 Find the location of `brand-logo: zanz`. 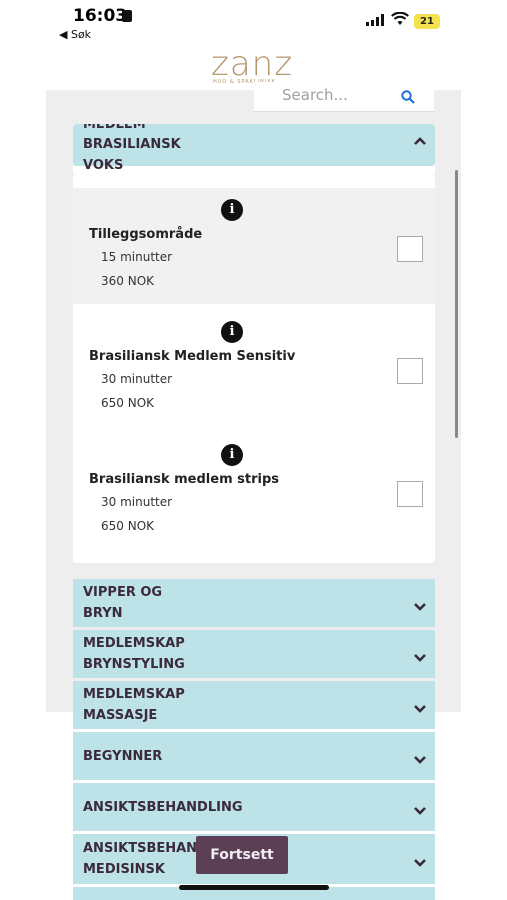

brand-logo: zanz is located at coordinates (252, 64).